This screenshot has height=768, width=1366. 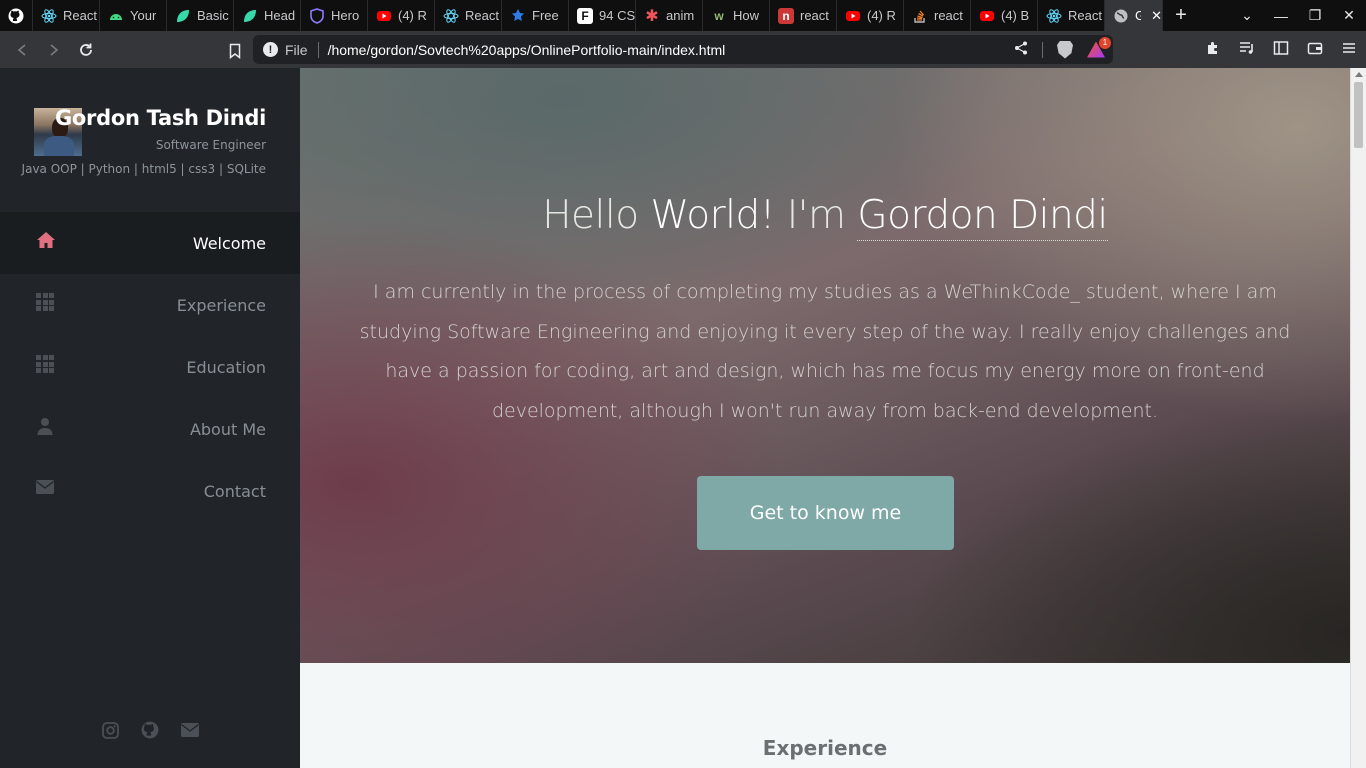 What do you see at coordinates (150, 305) in the screenshot?
I see `sidebar-item-experience: Experience` at bounding box center [150, 305].